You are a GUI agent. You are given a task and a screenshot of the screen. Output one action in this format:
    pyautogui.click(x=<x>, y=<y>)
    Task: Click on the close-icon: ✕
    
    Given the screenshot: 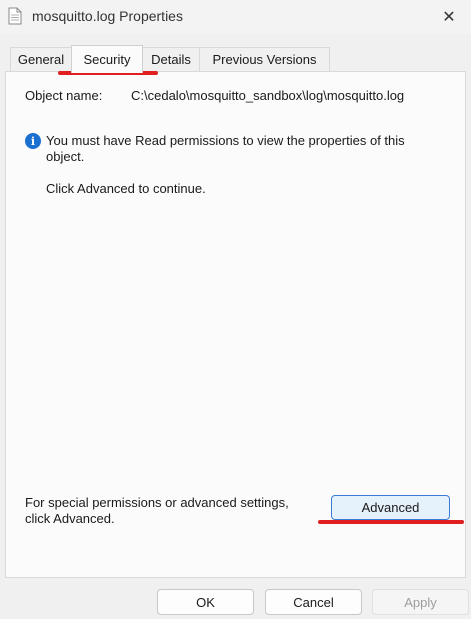 What is the action you would take?
    pyautogui.click(x=449, y=17)
    